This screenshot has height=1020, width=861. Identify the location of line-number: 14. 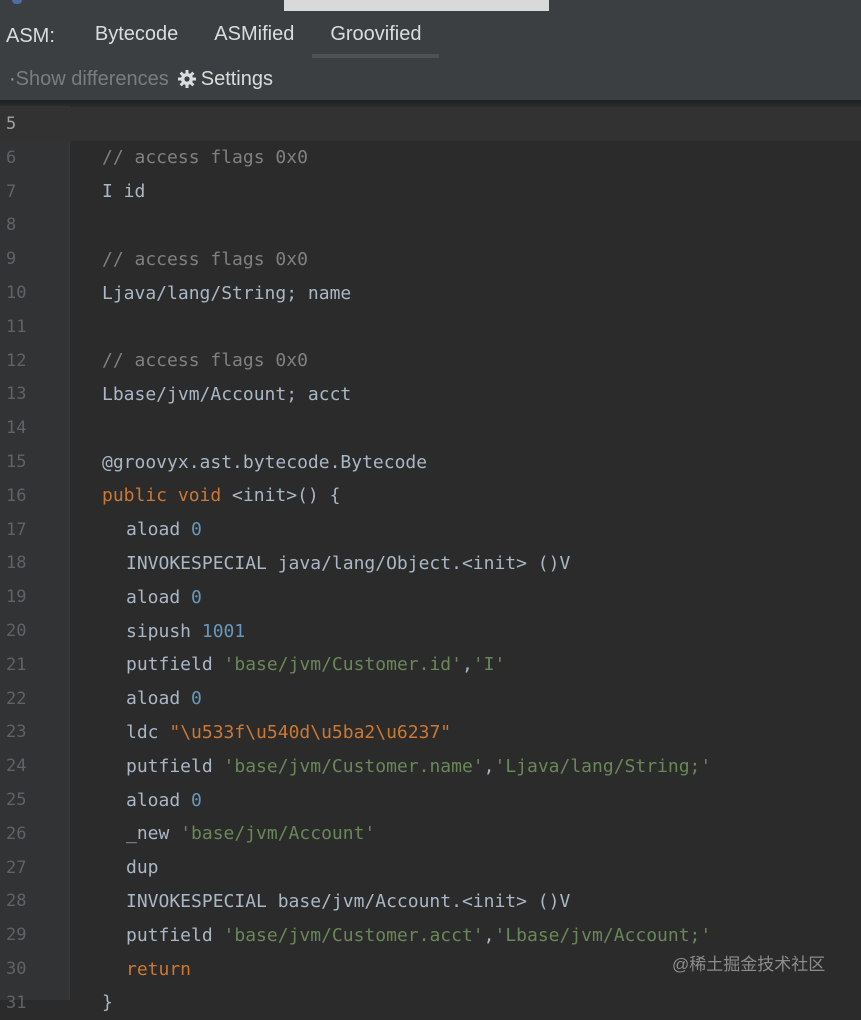
(16, 428).